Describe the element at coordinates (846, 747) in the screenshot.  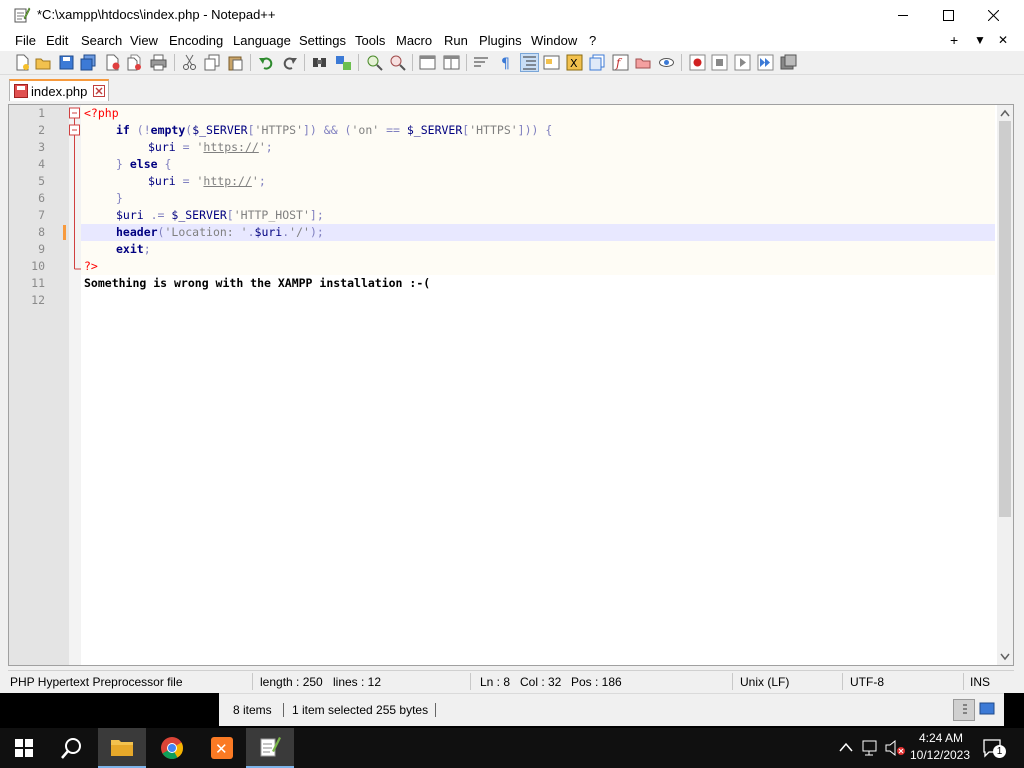
I see `show-hidden-icons-icon` at that location.